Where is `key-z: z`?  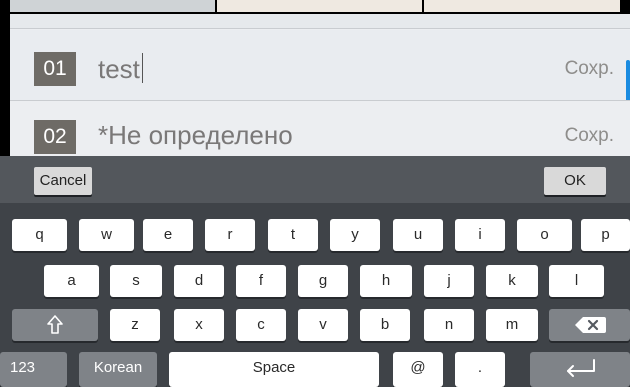
key-z: z is located at coordinates (135, 325).